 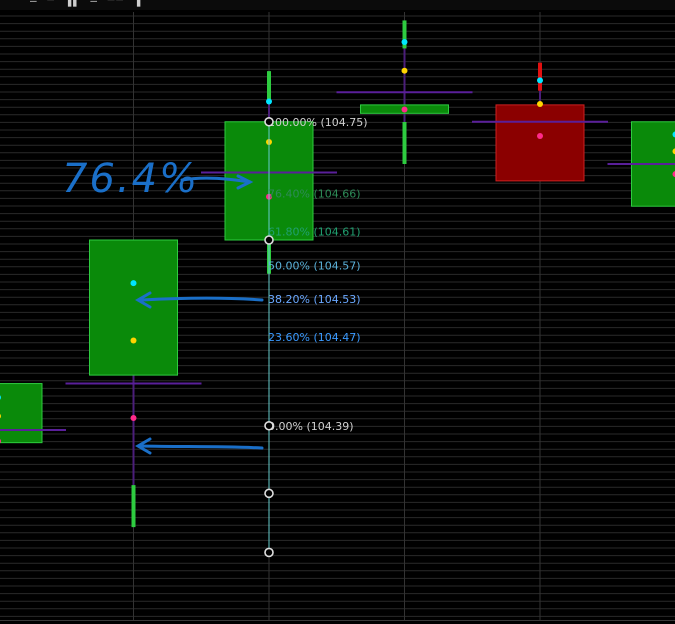 I want to click on handwritten-label: 76.4%, so click(x=130, y=179).